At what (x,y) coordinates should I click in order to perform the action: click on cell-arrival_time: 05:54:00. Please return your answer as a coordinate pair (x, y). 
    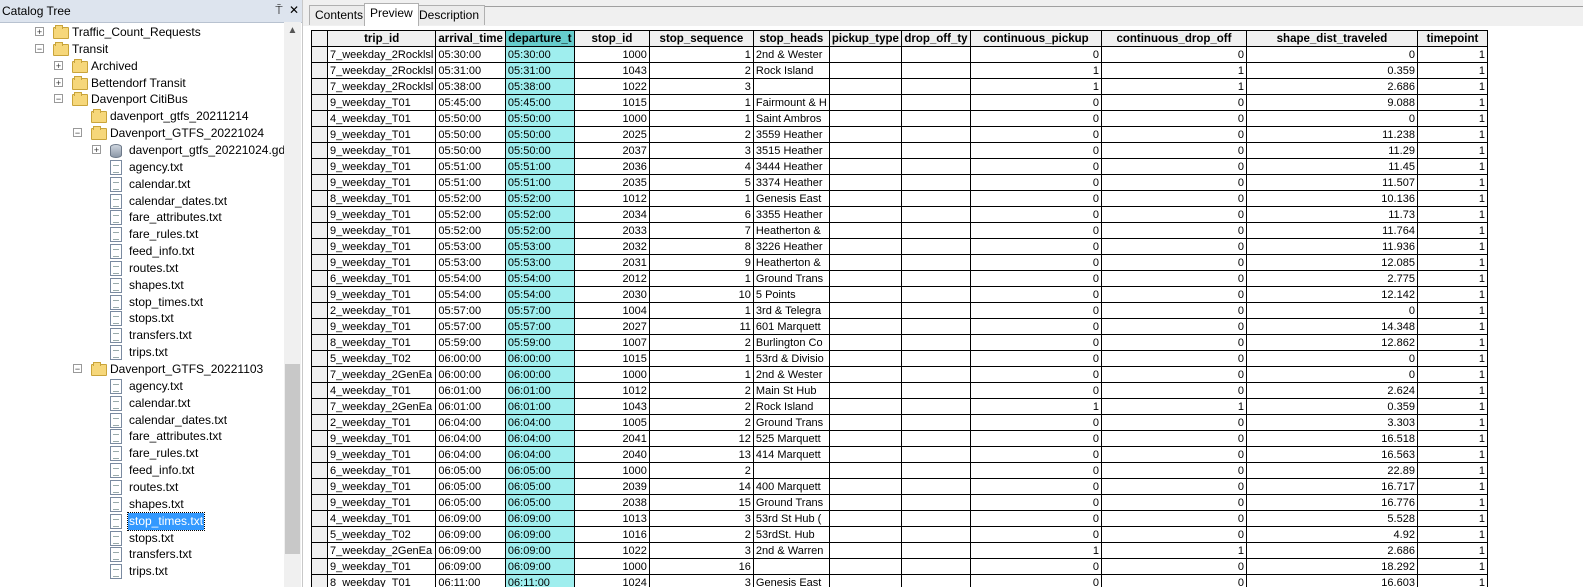
    Looking at the image, I should click on (470, 294).